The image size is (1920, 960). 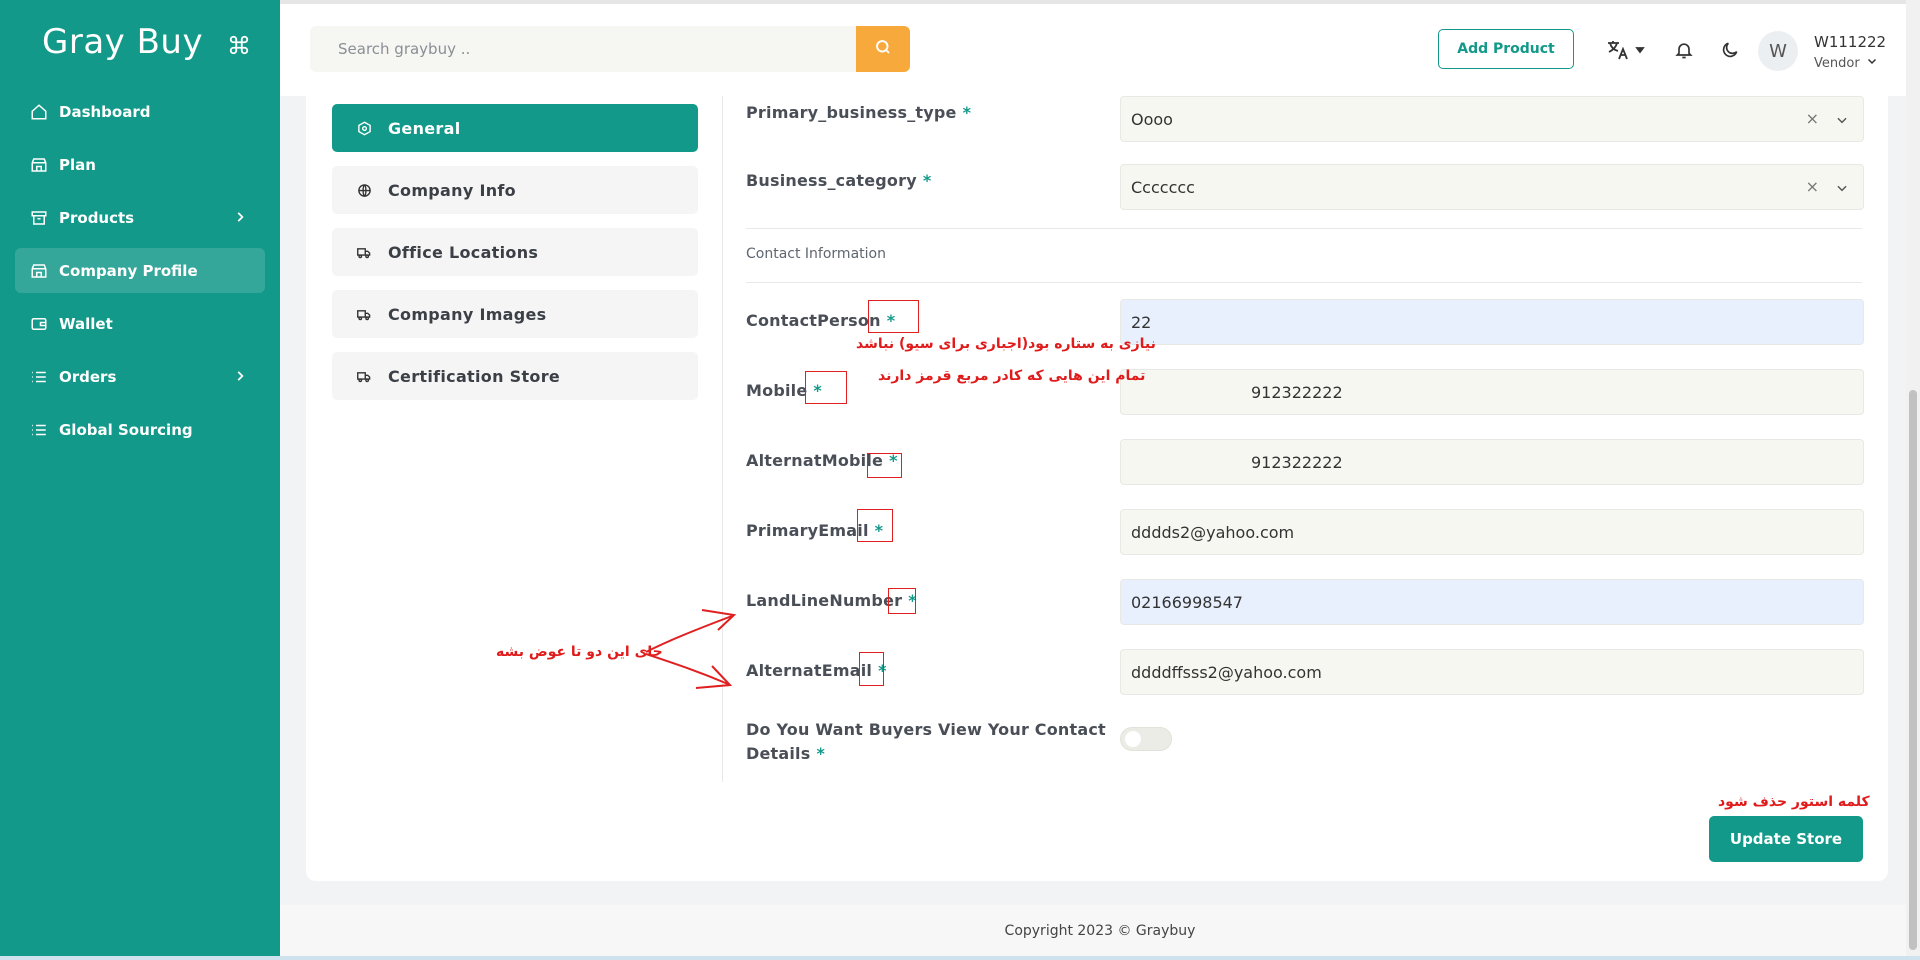 What do you see at coordinates (364, 190) in the screenshot?
I see `globe-icon` at bounding box center [364, 190].